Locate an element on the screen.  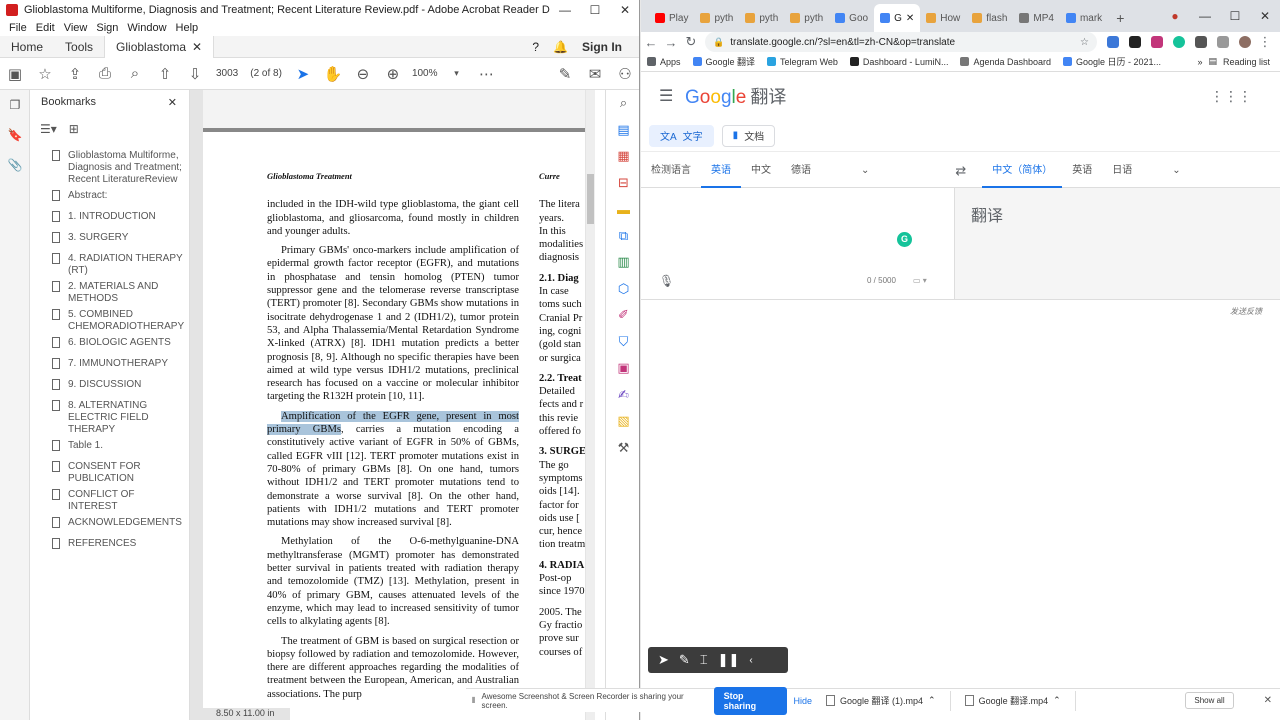
tab-close-icon: ✕ is located at coordinates (910, 18).